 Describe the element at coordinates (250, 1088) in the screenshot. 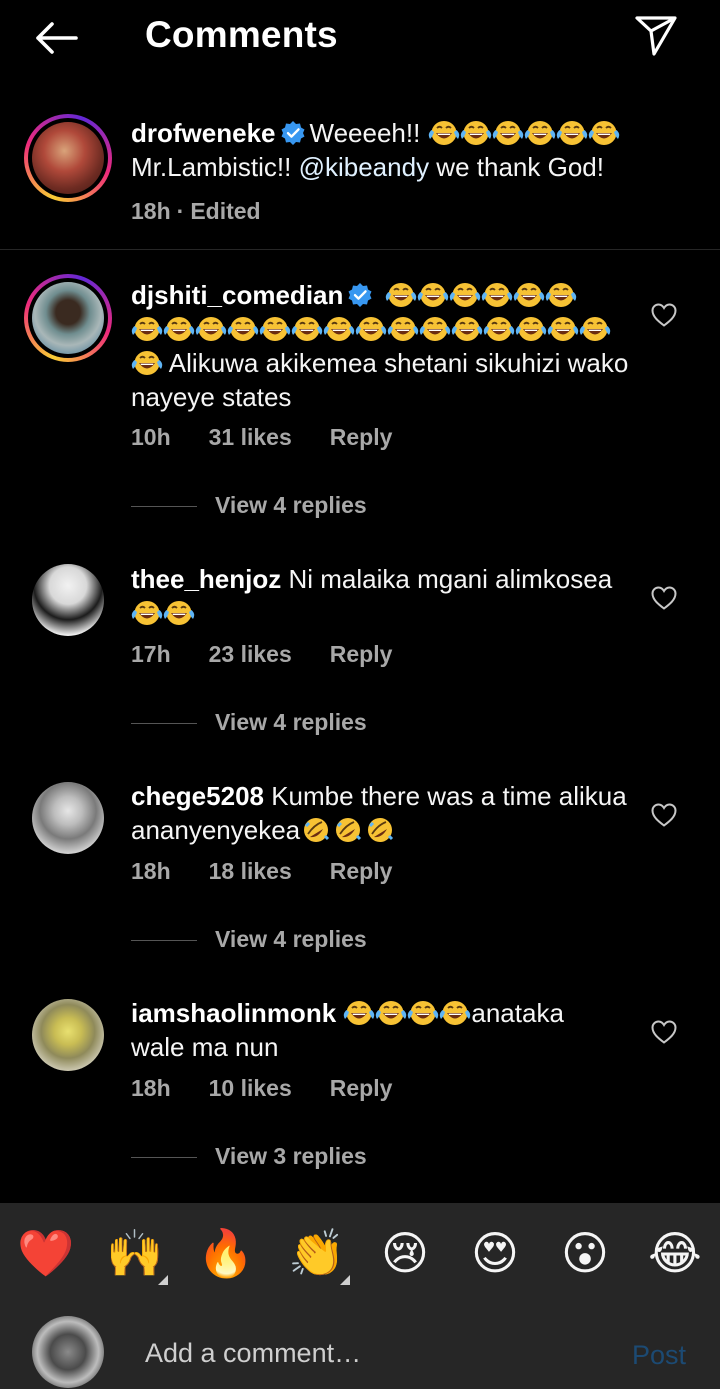

I see `likes-count: 10 likes` at that location.